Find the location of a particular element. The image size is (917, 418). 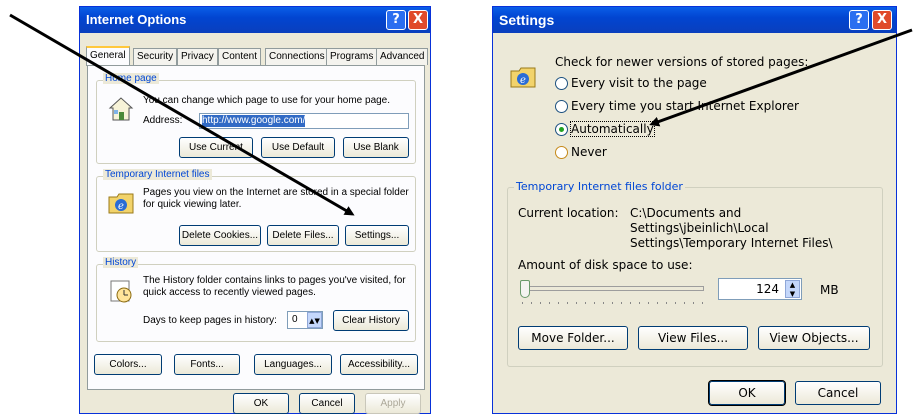

disk-space-unit: MB is located at coordinates (829, 290).